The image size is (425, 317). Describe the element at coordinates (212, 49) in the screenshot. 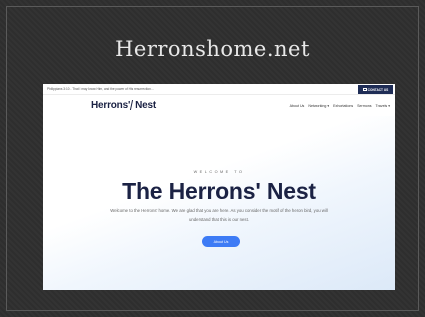

I see `slide-title: Herronshome.net` at that location.